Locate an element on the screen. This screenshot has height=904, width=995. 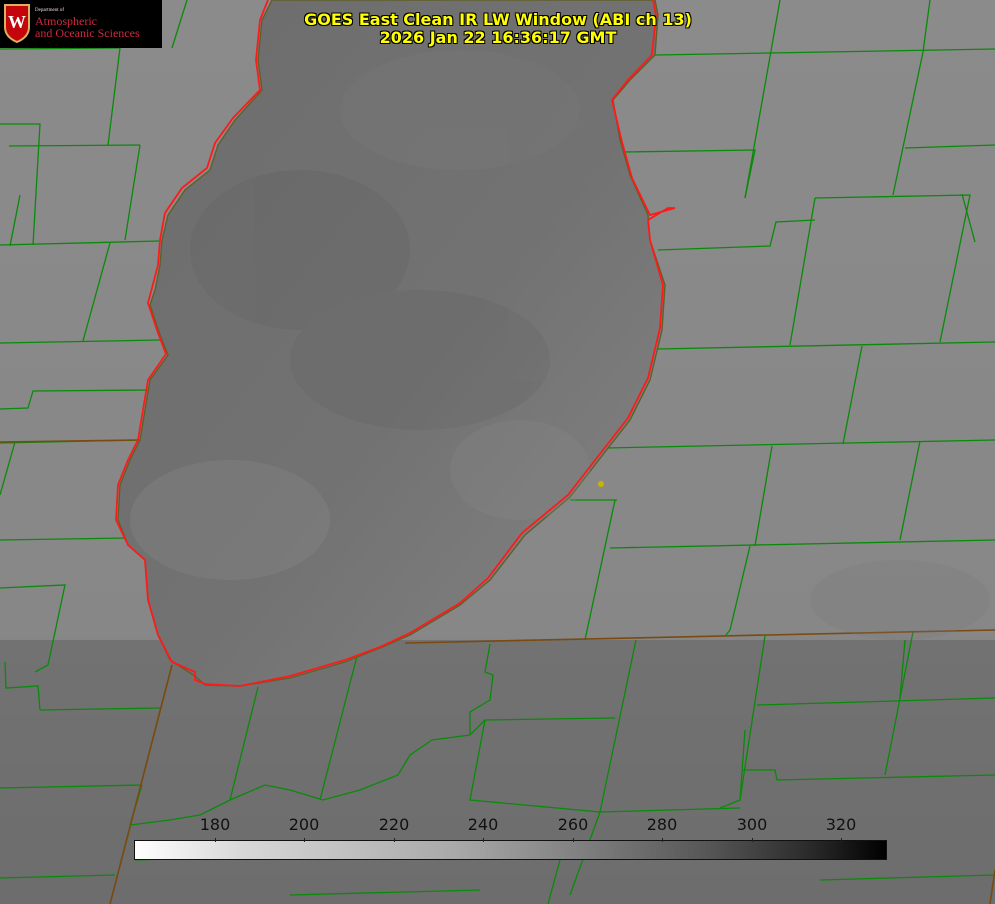
colorbar-label: 180 is located at coordinates (215, 824).